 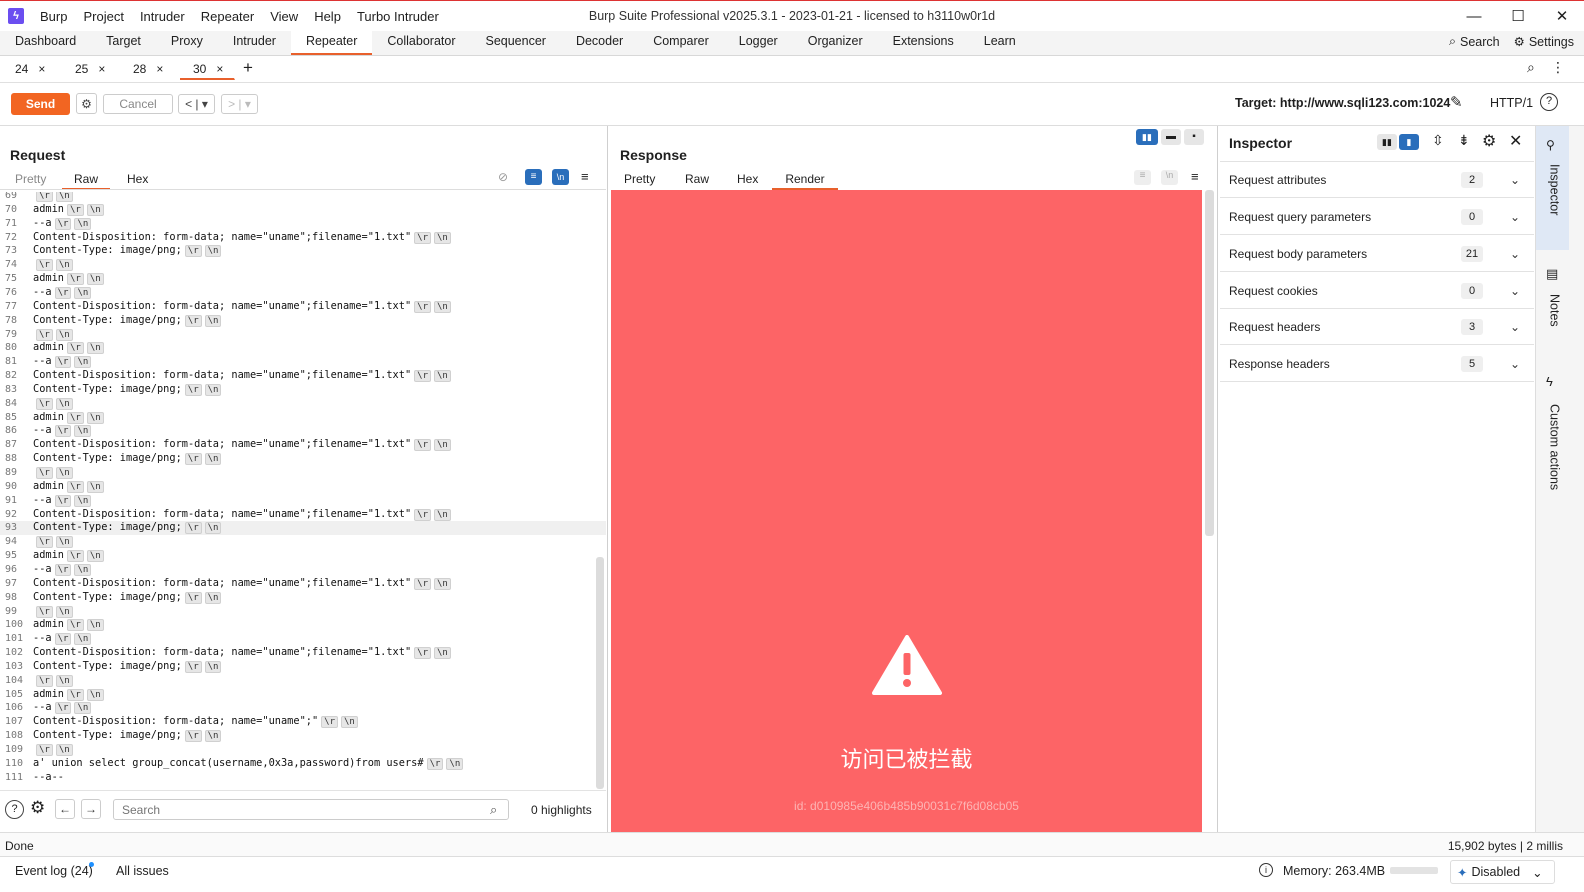 What do you see at coordinates (506, 177) in the screenshot?
I see `hide-nonprintable-icon: ⊘` at bounding box center [506, 177].